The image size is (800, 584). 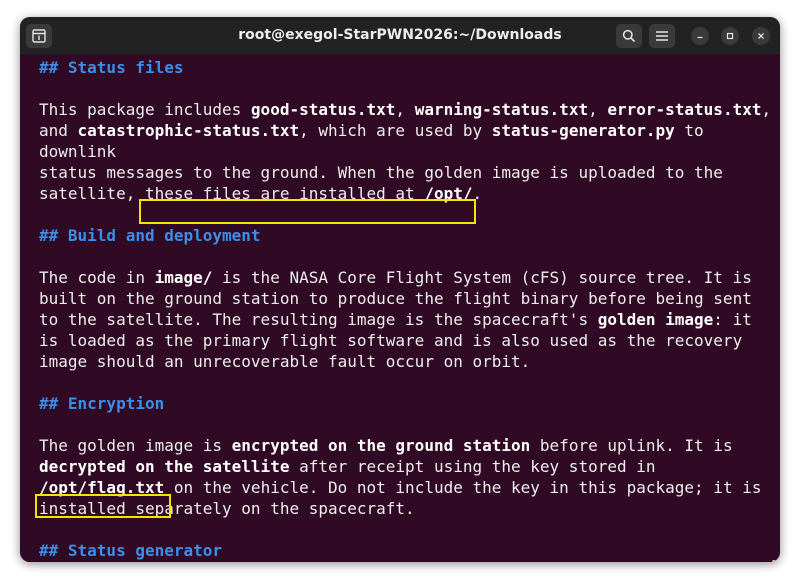 I want to click on terminal-text: after receipt using the key stored in, so click(x=472, y=466).